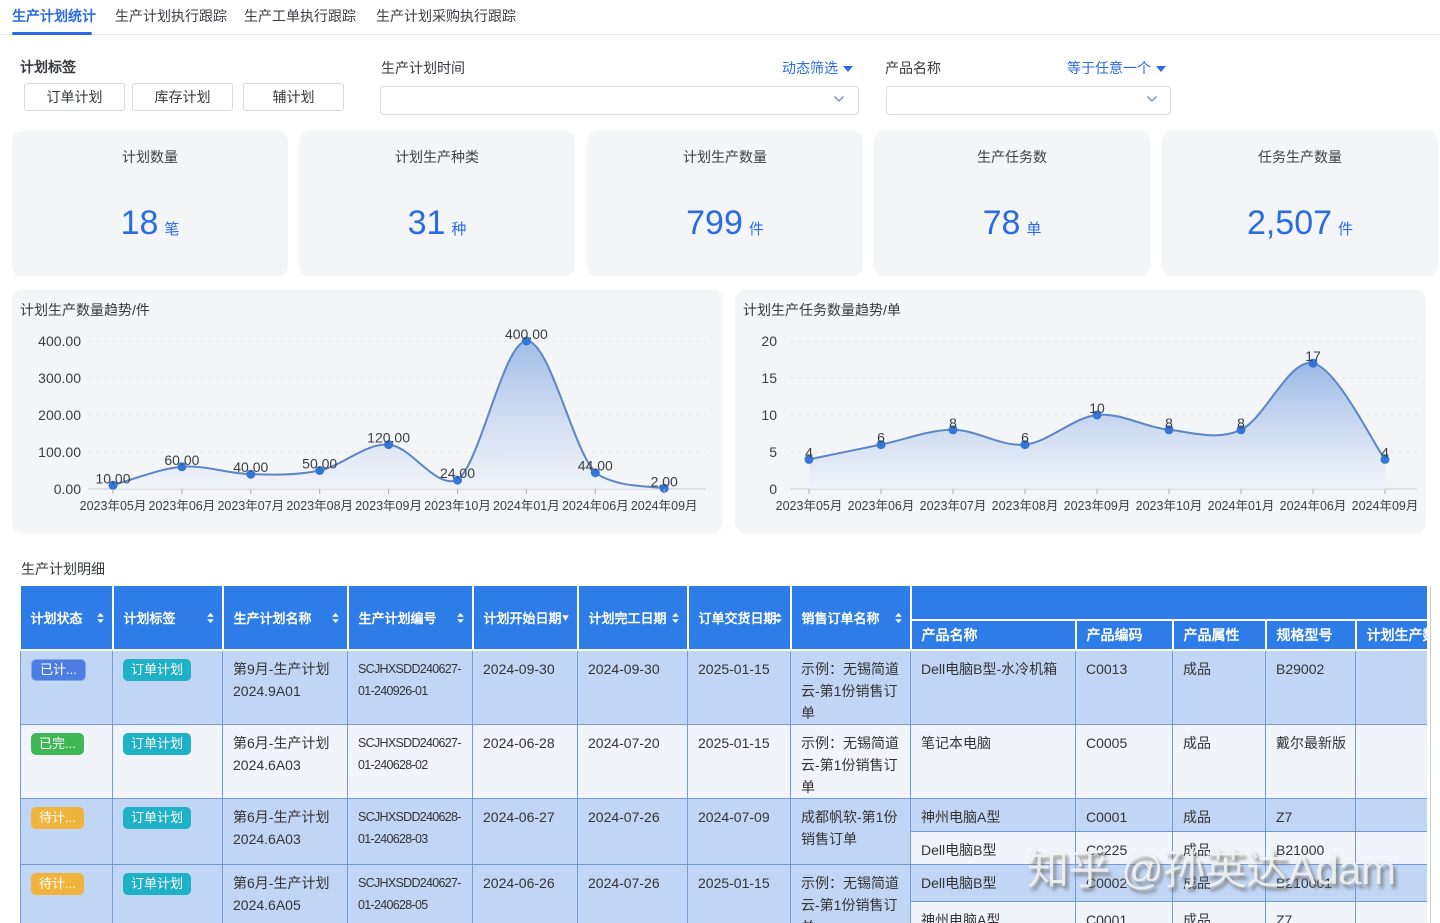  I want to click on svg-text: 20, so click(769, 341).